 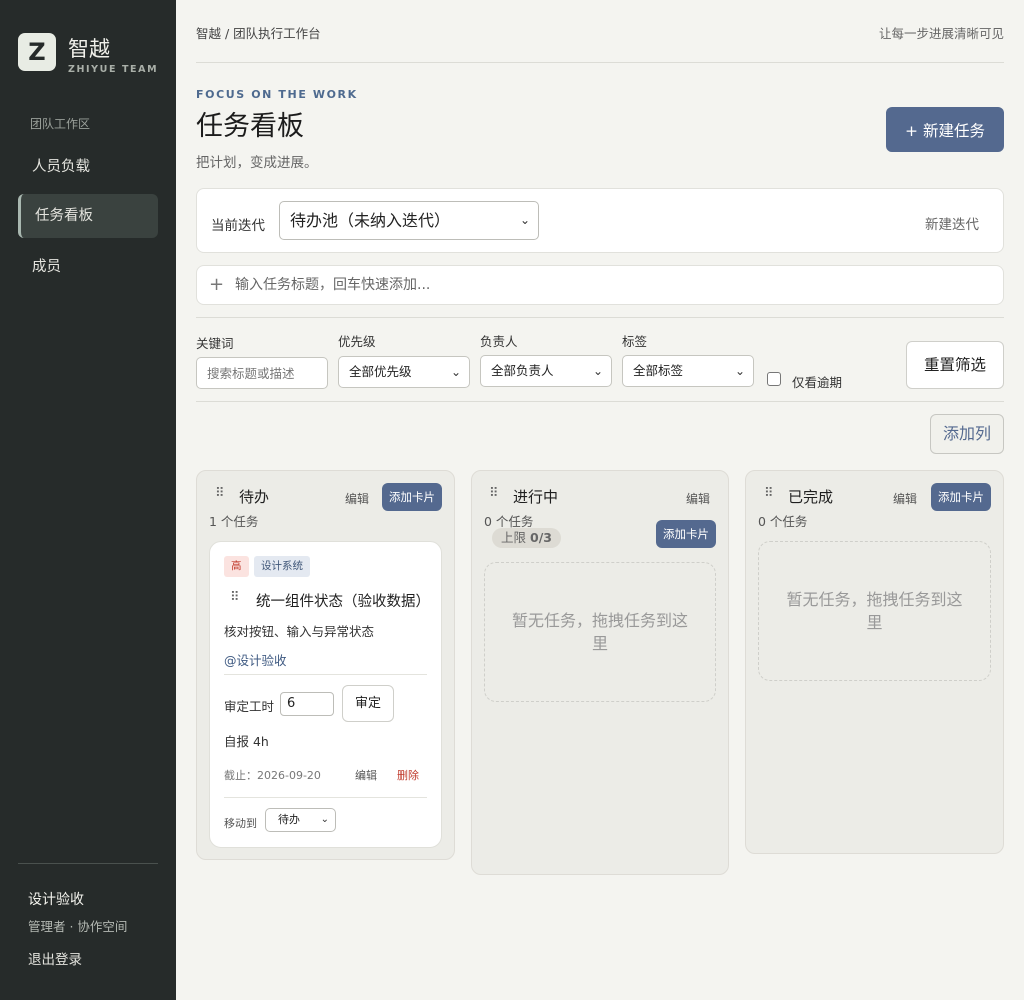 I want to click on estimate-input: 6, so click(x=307, y=704).